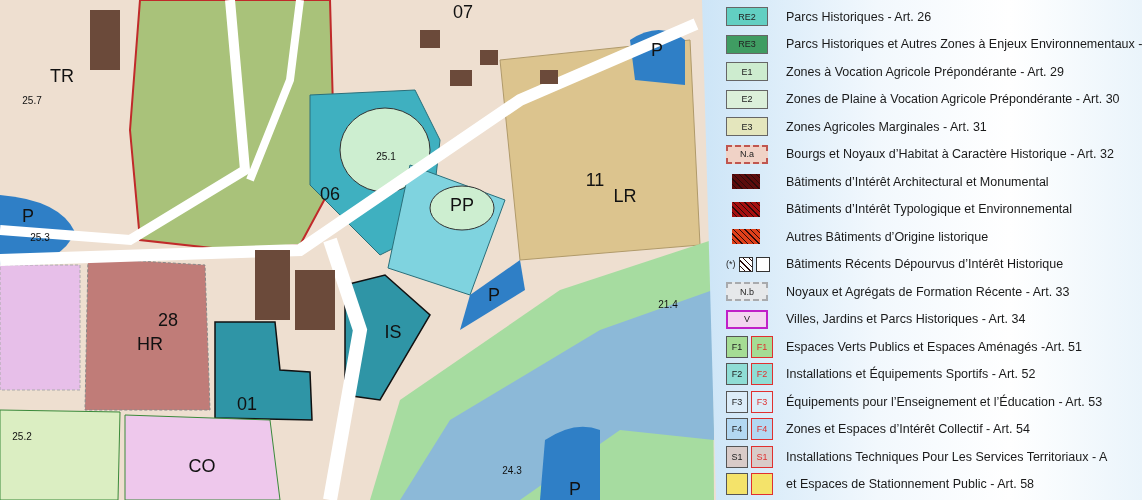  What do you see at coordinates (762, 484) in the screenshot?
I see `legend-swatch` at bounding box center [762, 484].